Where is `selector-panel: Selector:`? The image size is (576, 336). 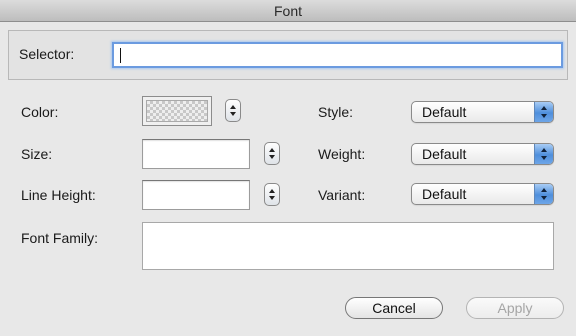
selector-panel: Selector: is located at coordinates (288, 55).